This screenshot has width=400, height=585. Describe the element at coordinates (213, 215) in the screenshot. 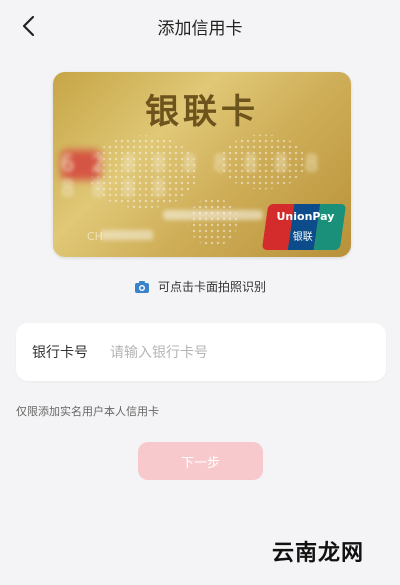

I see `blurred-text` at that location.